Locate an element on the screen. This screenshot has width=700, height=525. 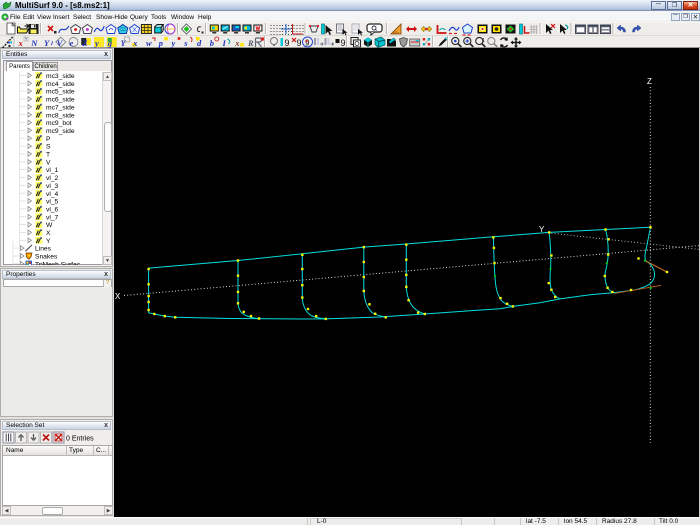
svg-text: mc6_side is located at coordinates (60, 100).